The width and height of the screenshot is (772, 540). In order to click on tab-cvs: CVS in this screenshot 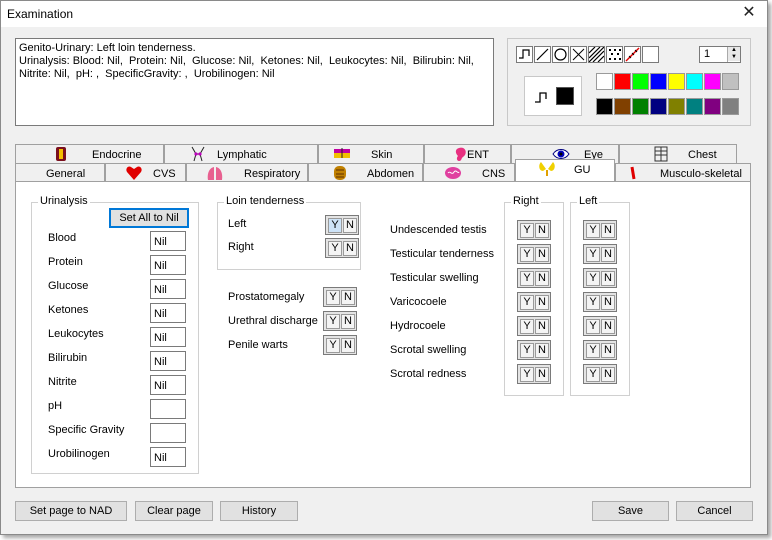, I will do `click(145, 172)`.